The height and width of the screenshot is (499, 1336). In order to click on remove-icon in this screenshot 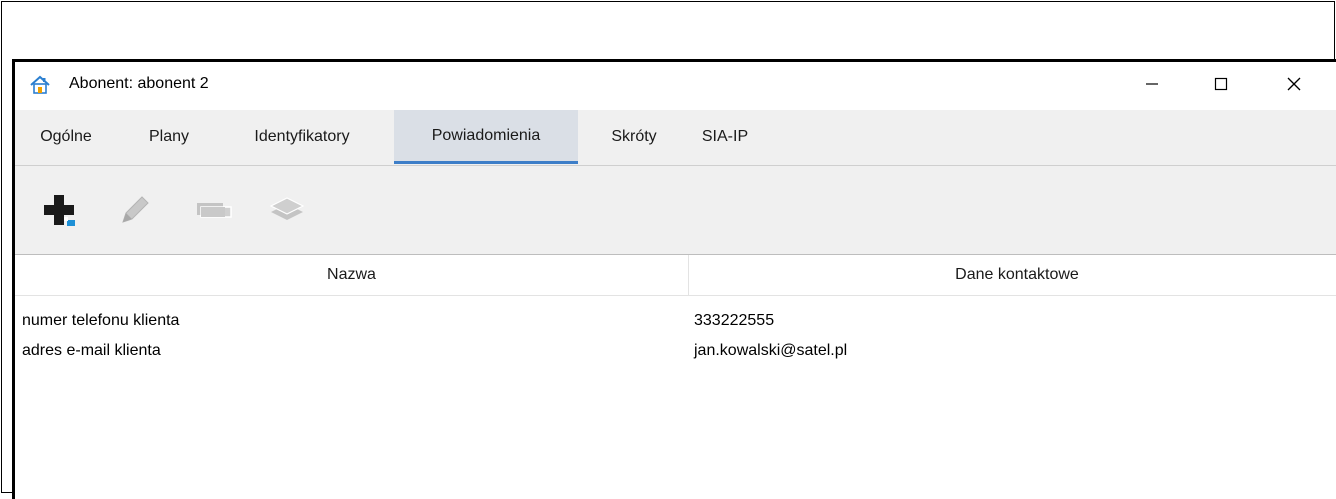, I will do `click(214, 210)`.